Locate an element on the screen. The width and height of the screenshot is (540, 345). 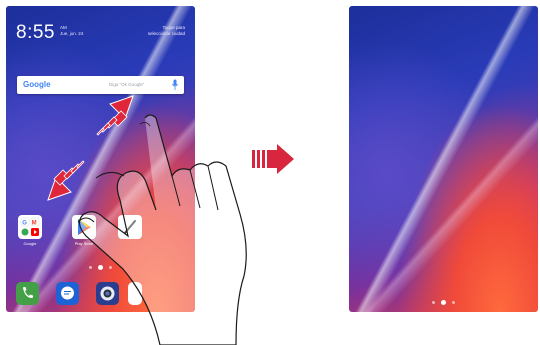
google-search-bar: Google Diga "Ok Google" is located at coordinates (100, 85).